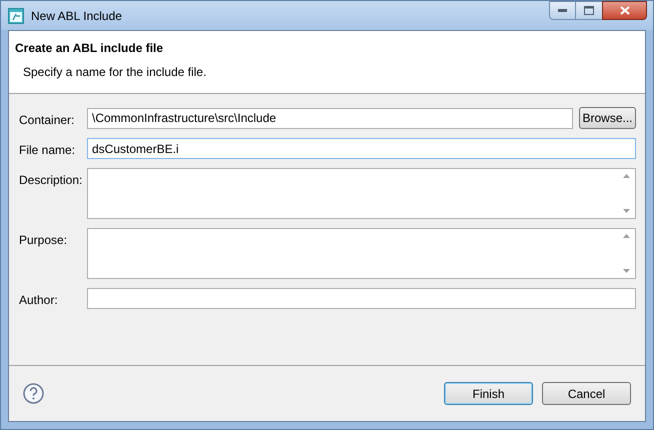 The width and height of the screenshot is (654, 430). Describe the element at coordinates (43, 240) in the screenshot. I see `field-label: Purpose:` at that location.